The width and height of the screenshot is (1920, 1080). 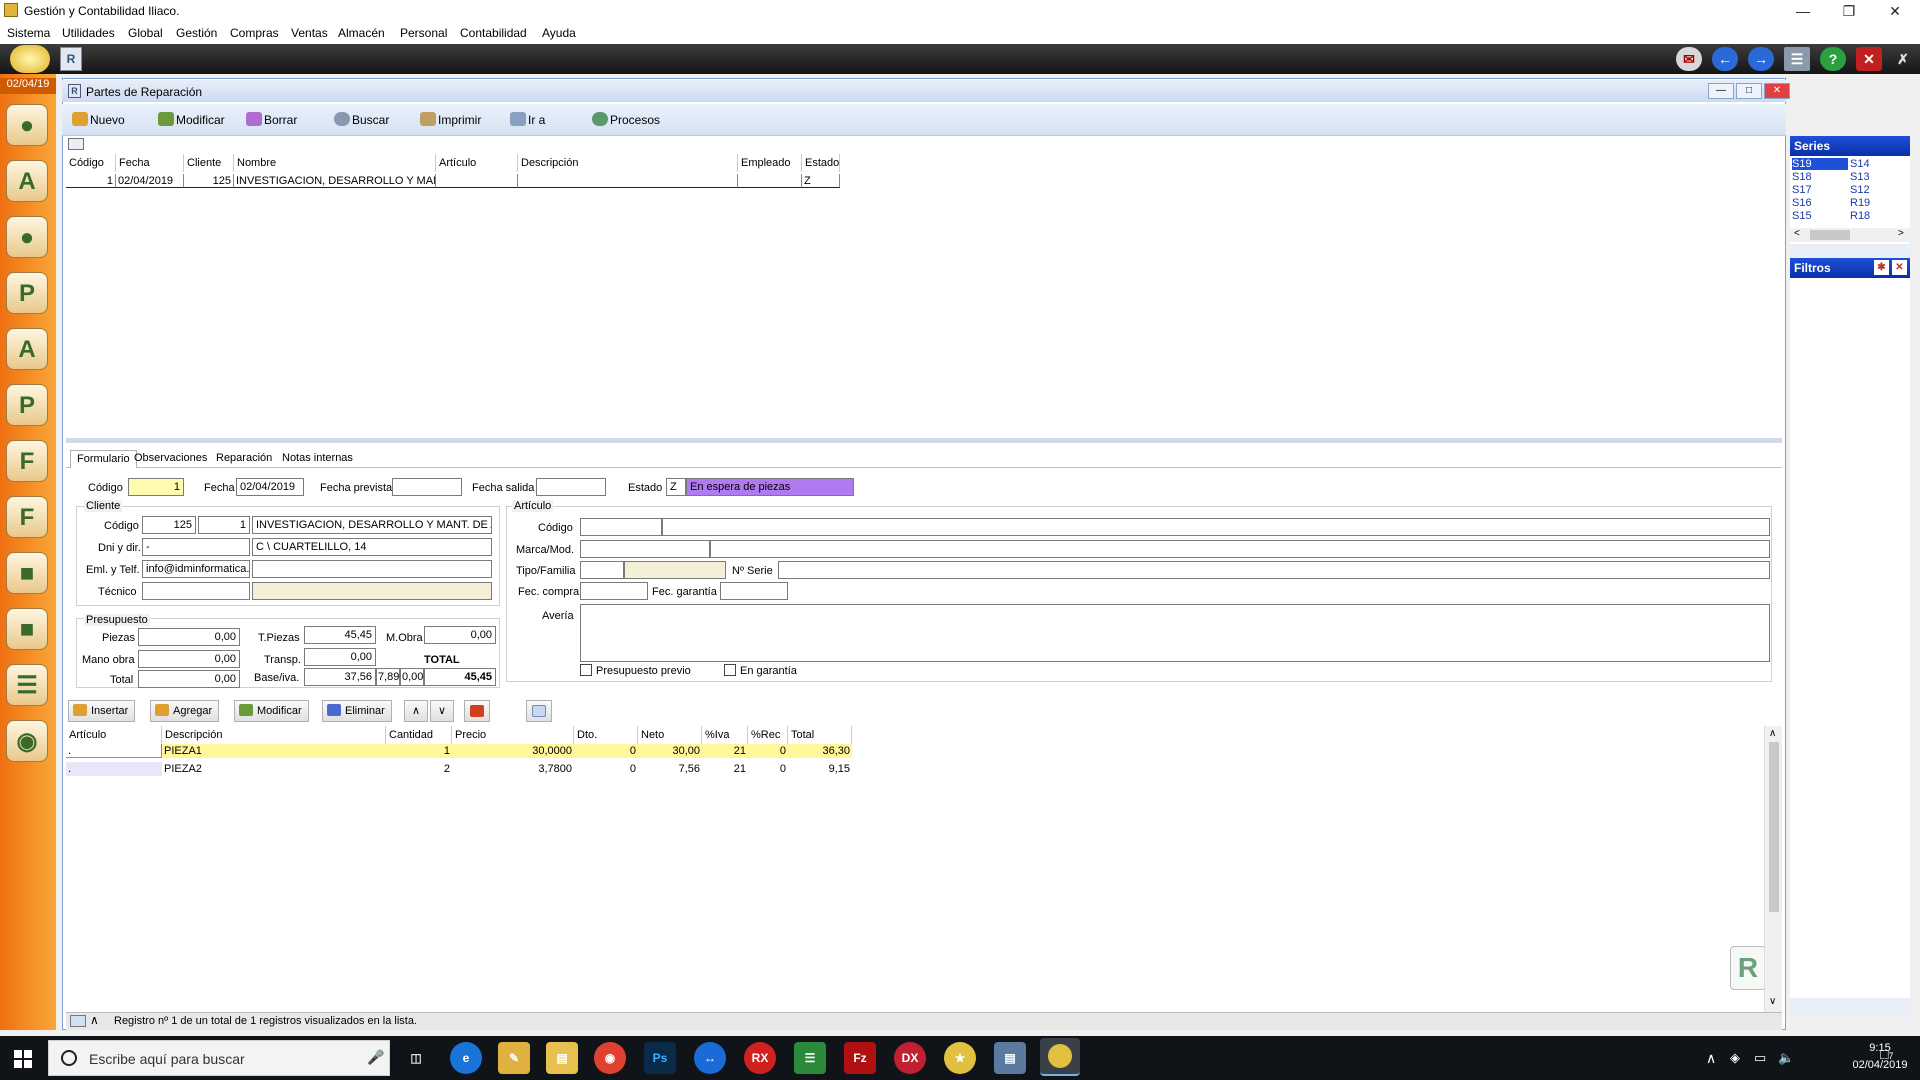 I want to click on cell-neto: 7,56, so click(x=670, y=769).